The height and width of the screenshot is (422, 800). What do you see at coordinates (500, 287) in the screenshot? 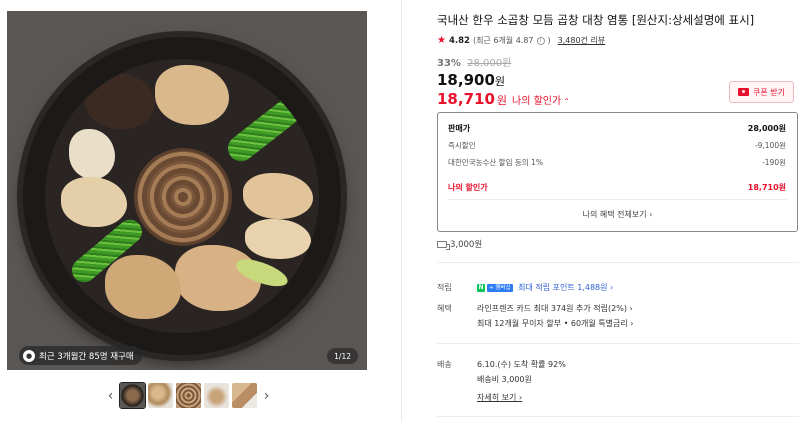
I see `membership-tag: + 멤버십` at bounding box center [500, 287].